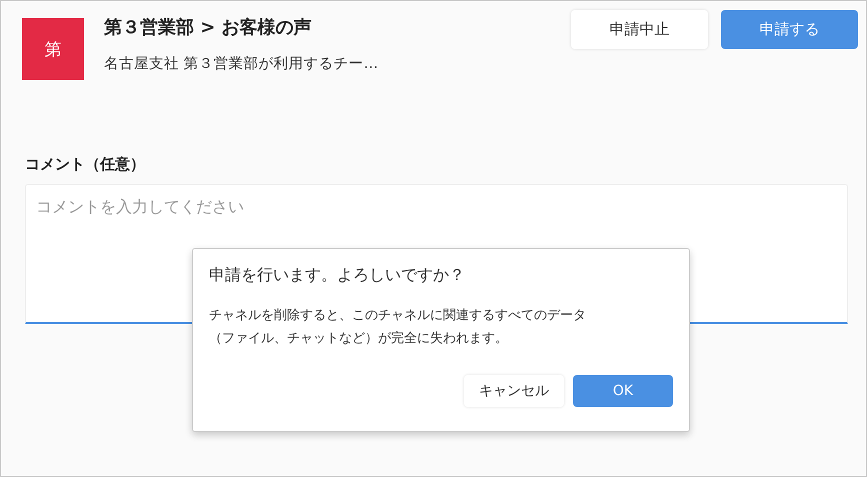 The image size is (867, 477). I want to click on dialog-message: （ファイル、チャットなど）が完全に失われます。, so click(359, 339).